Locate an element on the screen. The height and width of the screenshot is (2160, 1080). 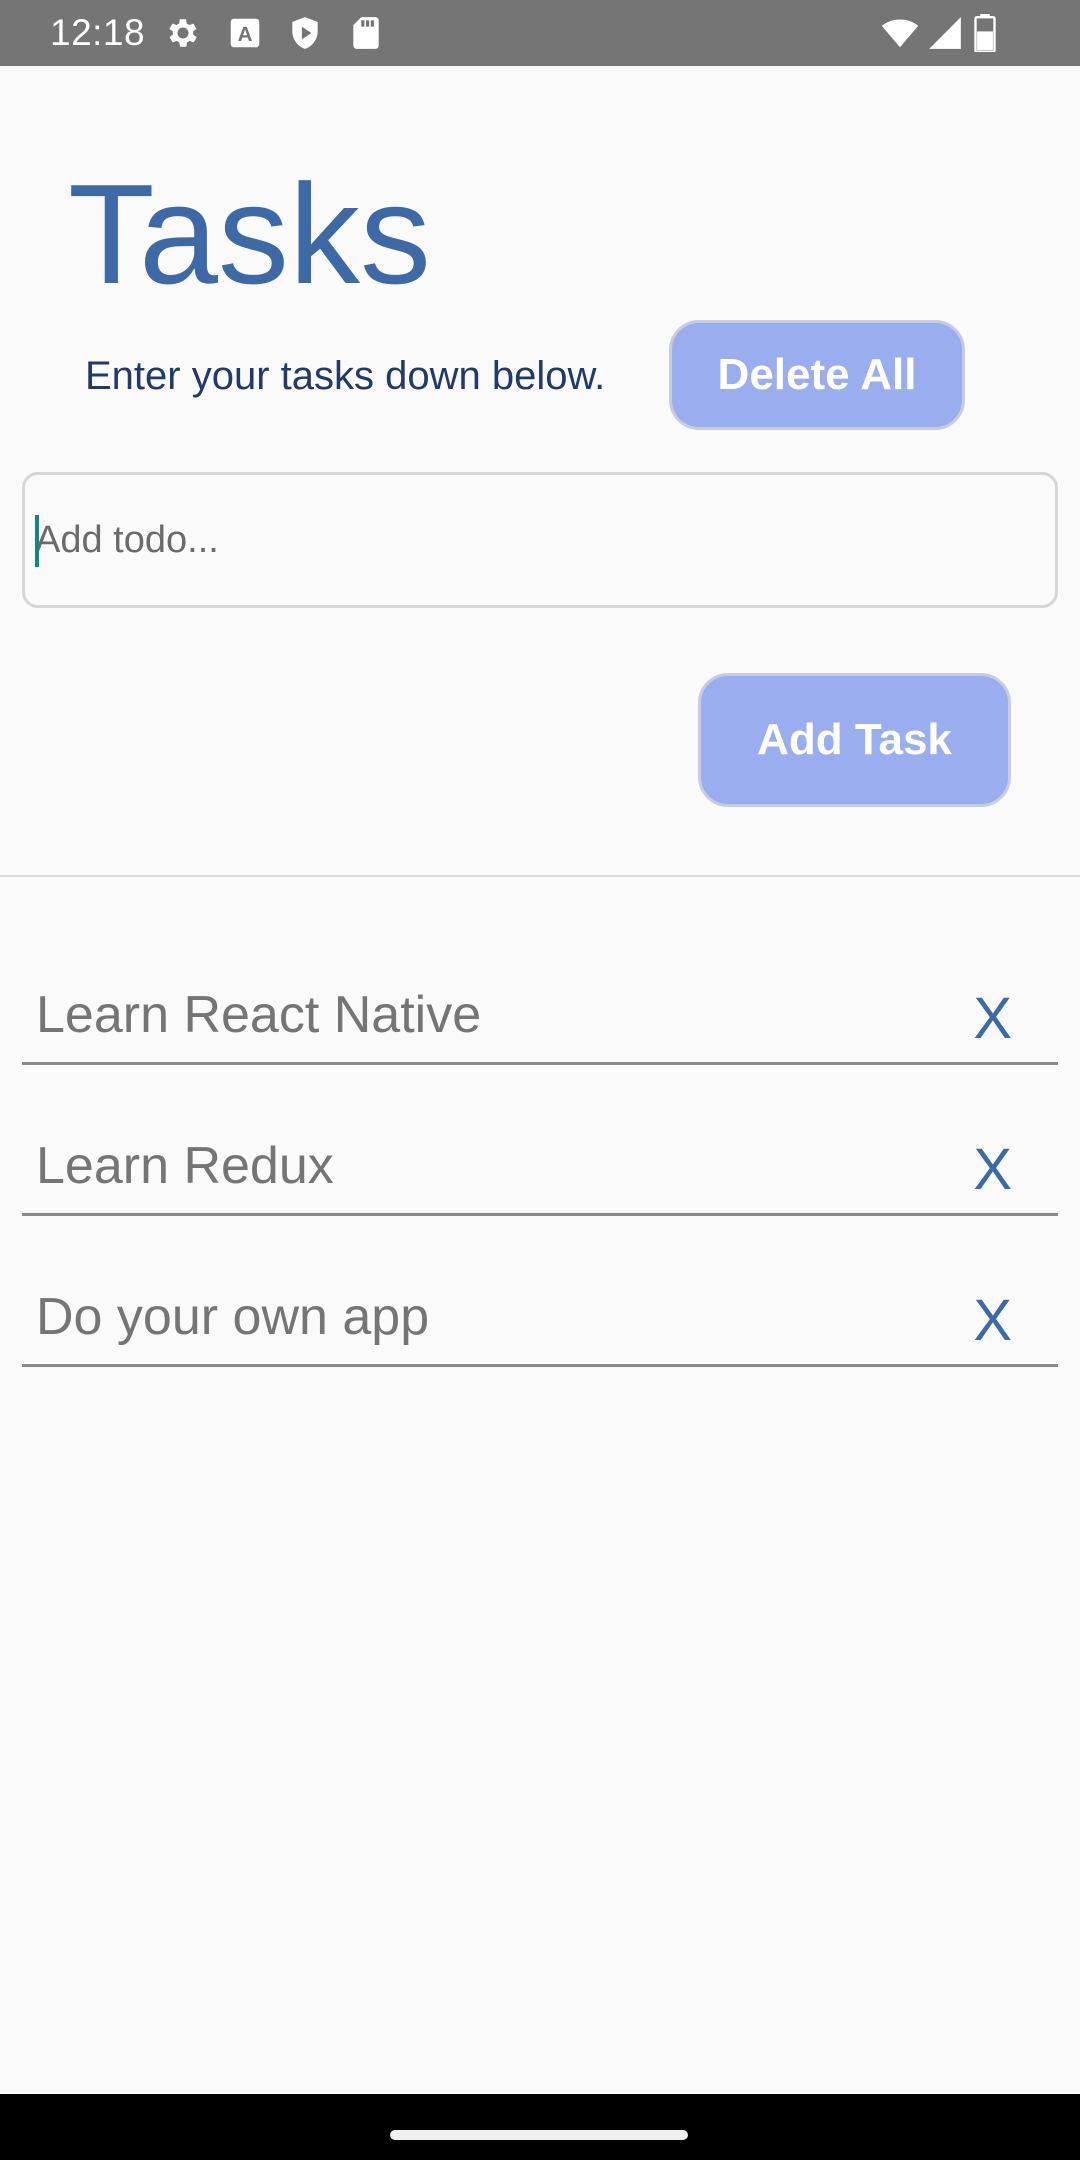
list-item: Do your own app X is located at coordinates (540, 1322).